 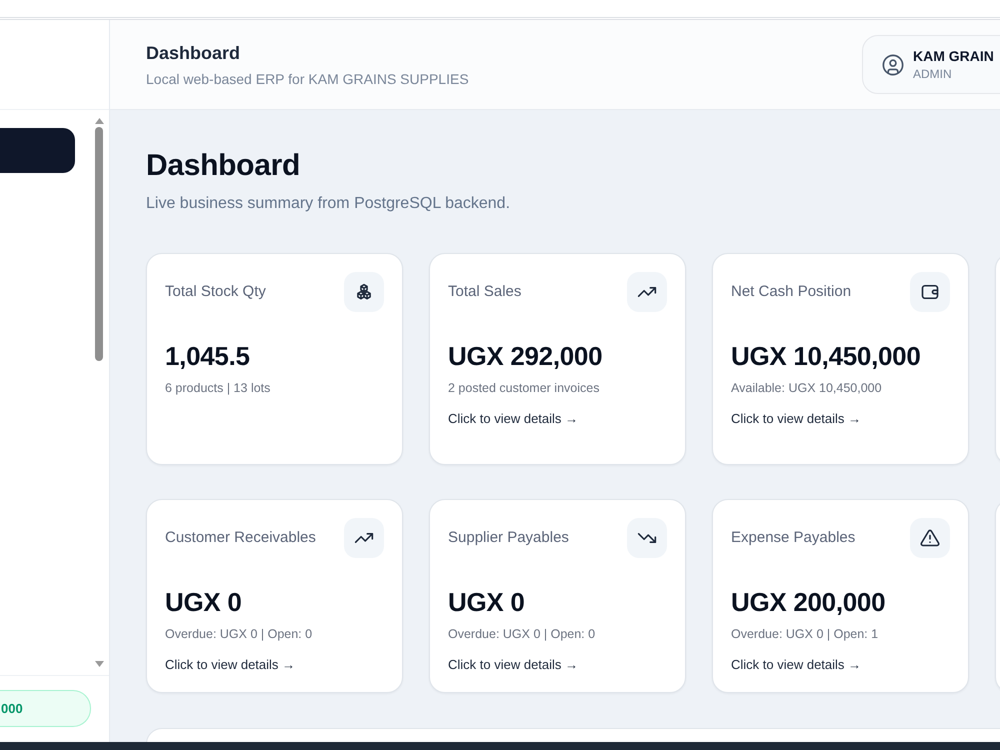 I want to click on boxes-icon, so click(x=364, y=292).